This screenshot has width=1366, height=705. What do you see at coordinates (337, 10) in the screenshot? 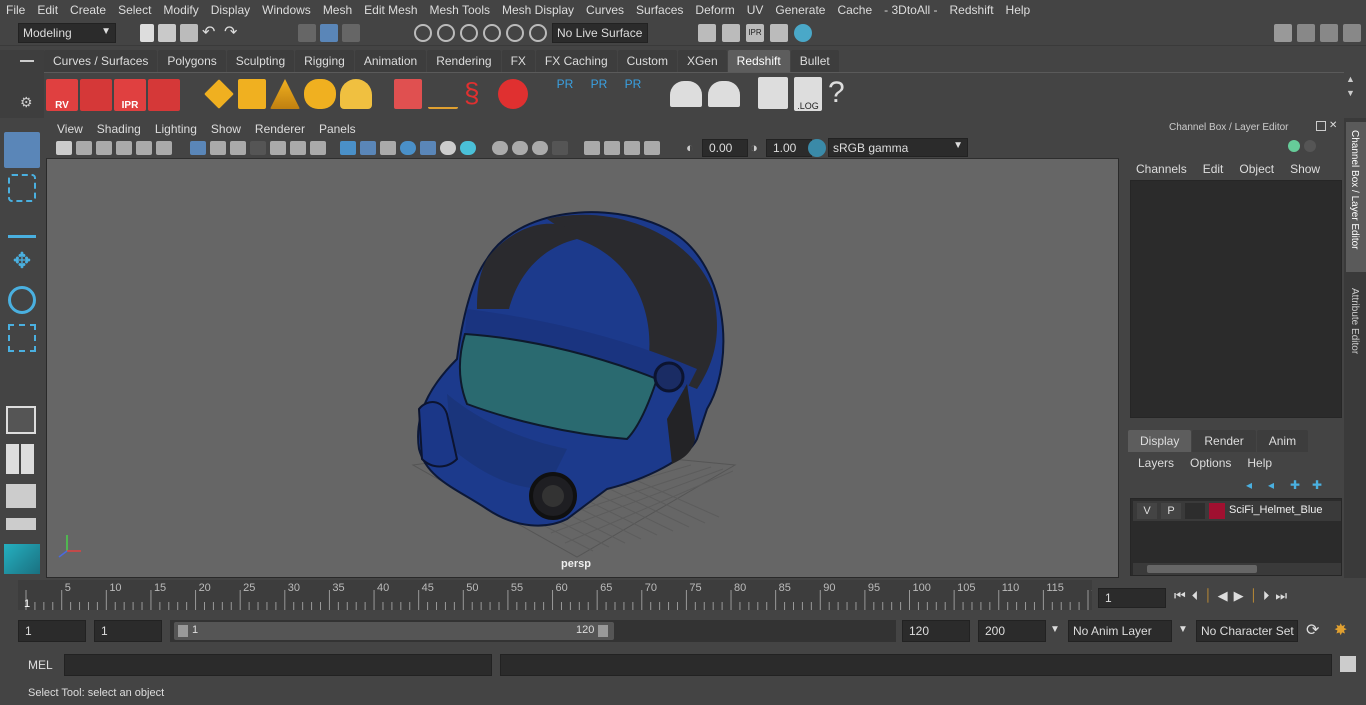
I see `menu-mesh: Mesh` at bounding box center [337, 10].